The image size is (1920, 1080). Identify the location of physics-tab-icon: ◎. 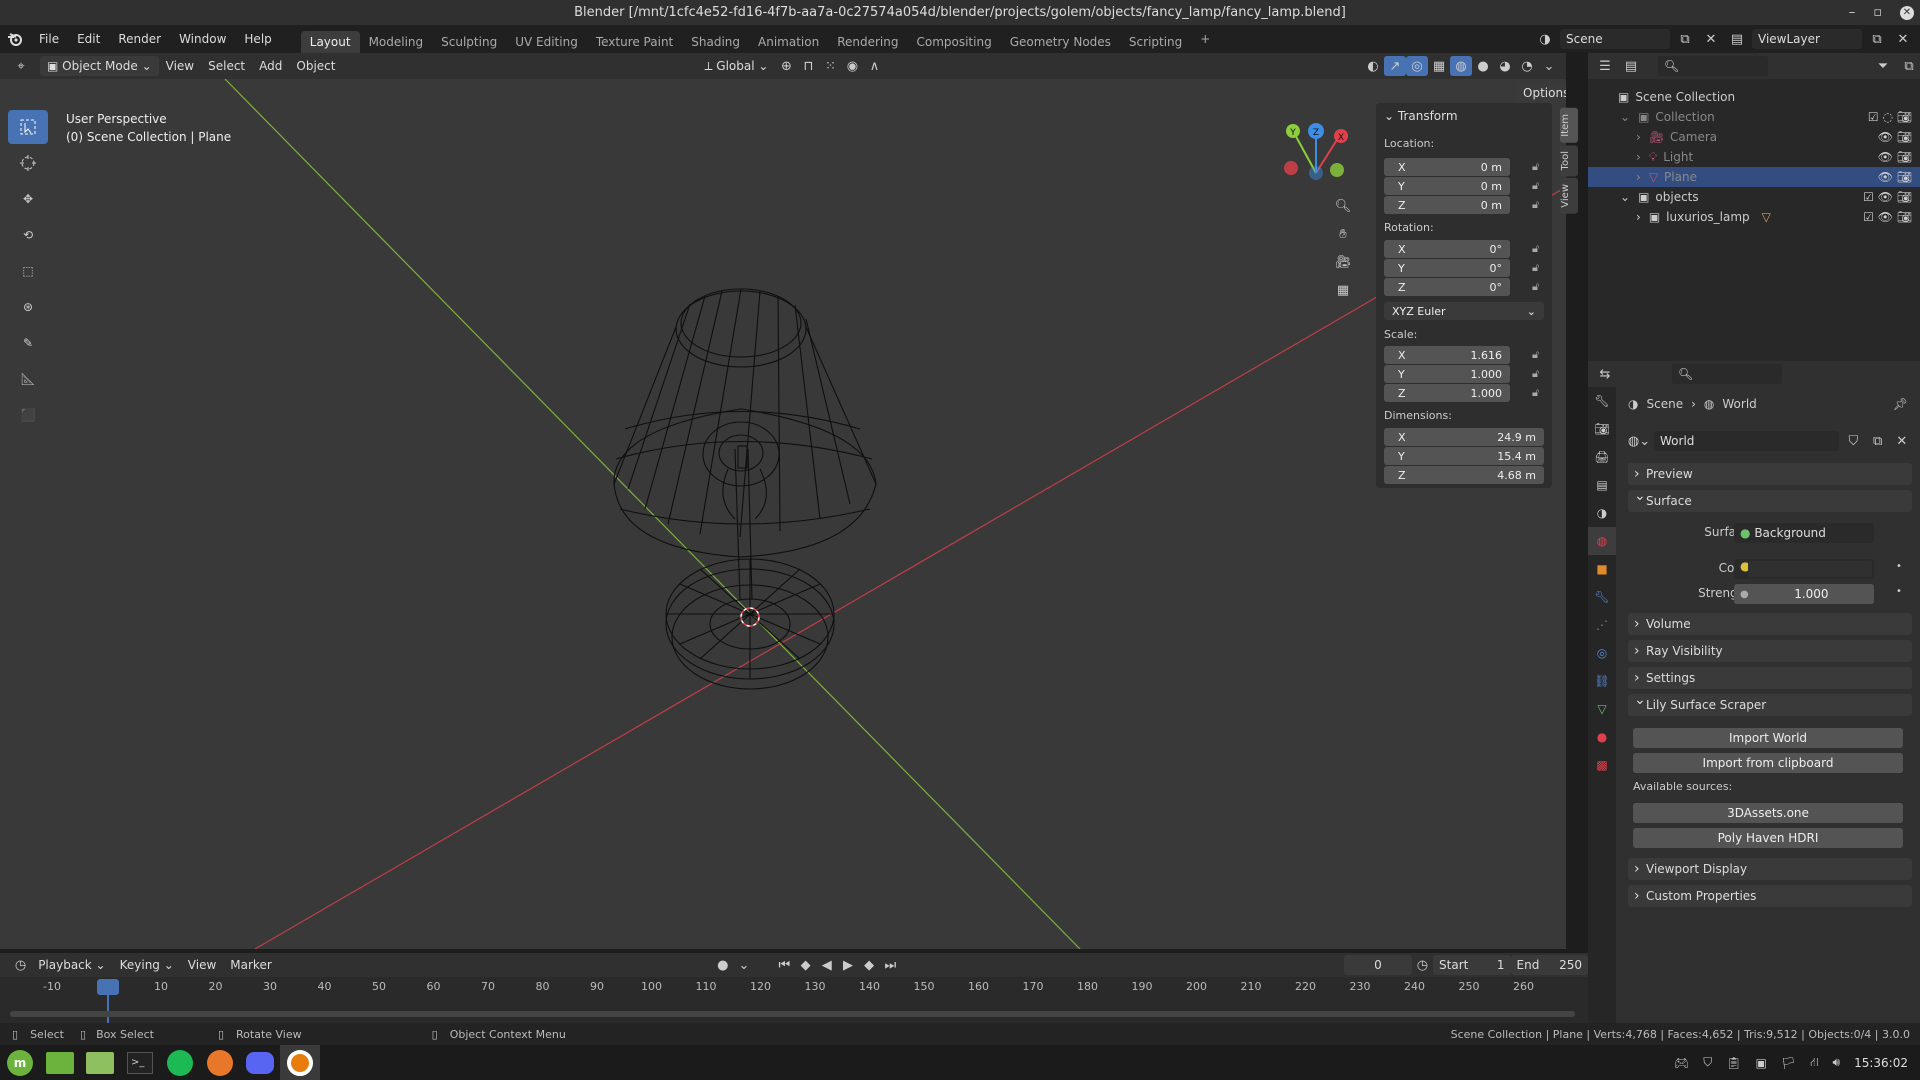
(1602, 653).